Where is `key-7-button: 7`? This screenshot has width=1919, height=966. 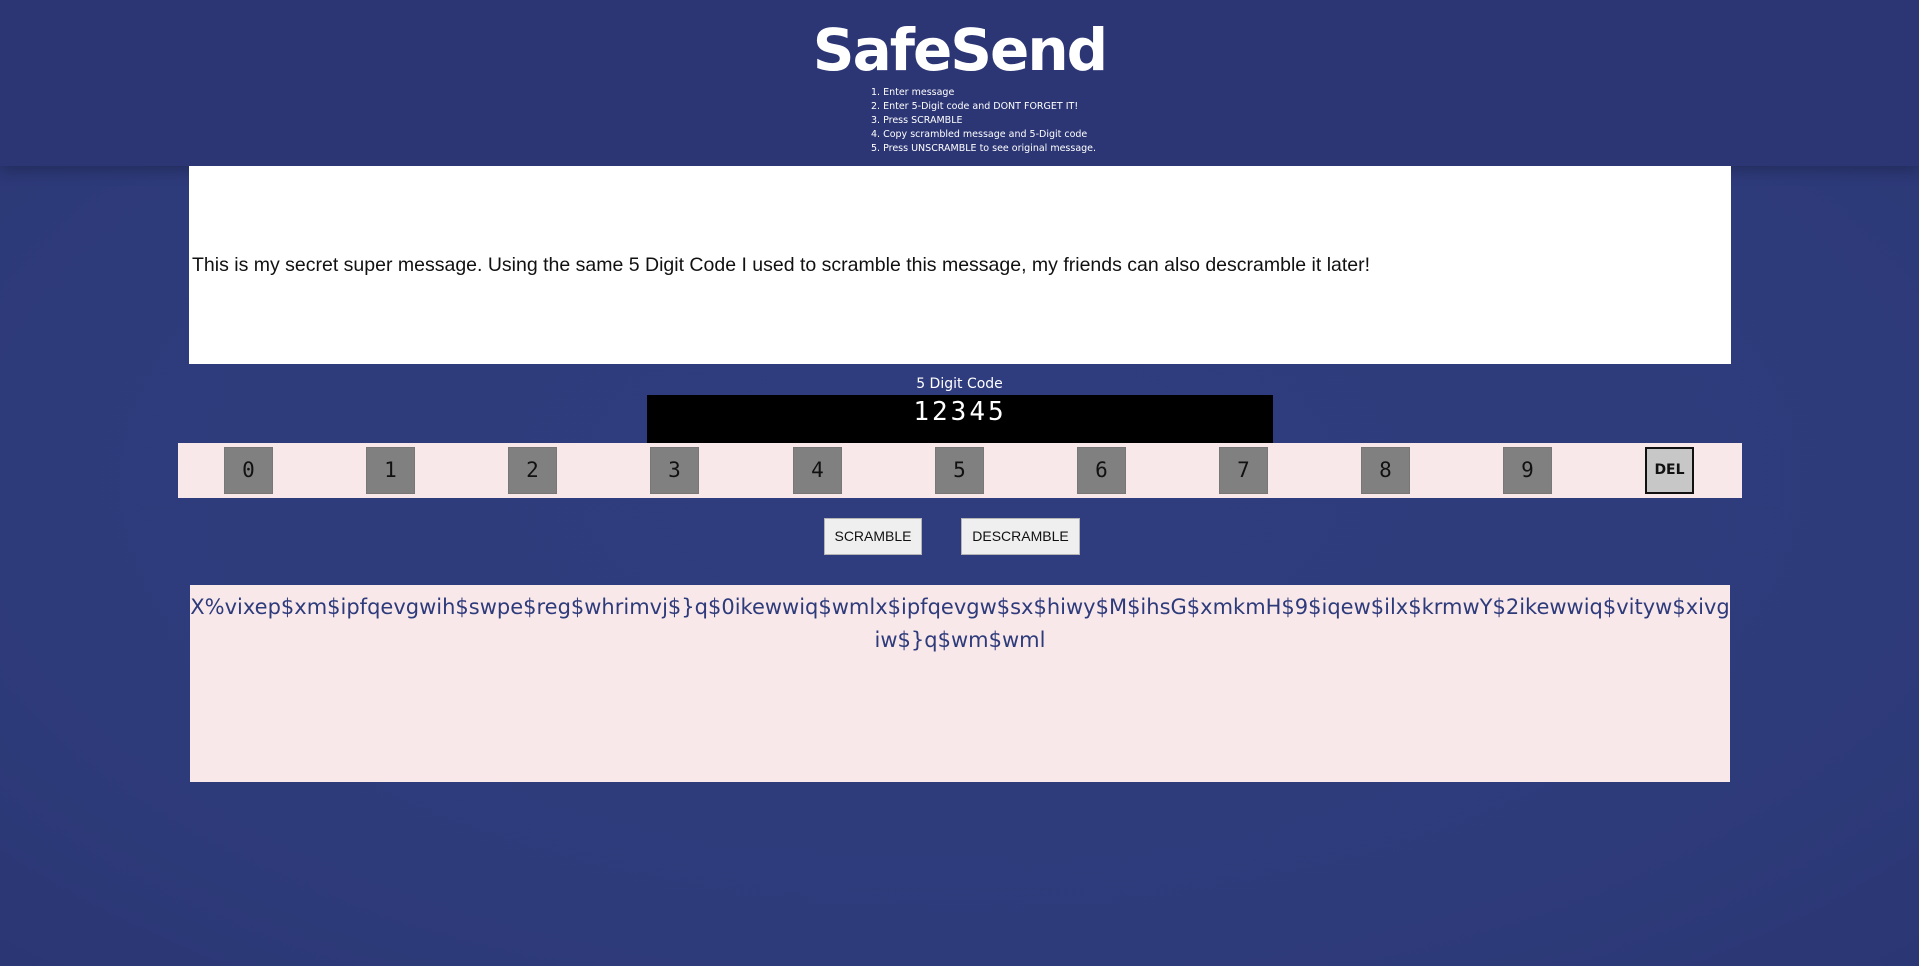 key-7-button: 7 is located at coordinates (1243, 470).